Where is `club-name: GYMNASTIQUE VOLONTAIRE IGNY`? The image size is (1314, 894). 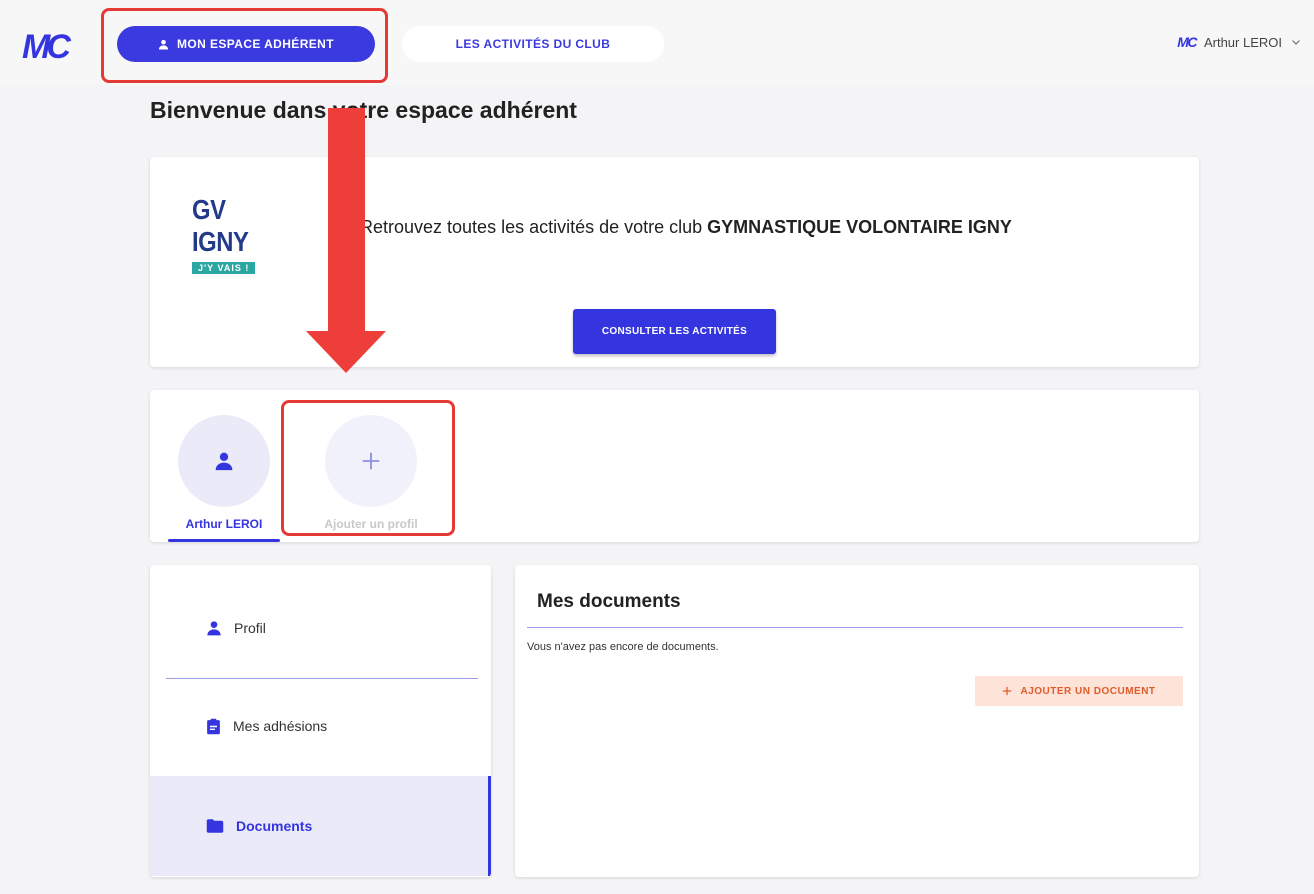 club-name: GYMNASTIQUE VOLONTAIRE IGNY is located at coordinates (859, 227).